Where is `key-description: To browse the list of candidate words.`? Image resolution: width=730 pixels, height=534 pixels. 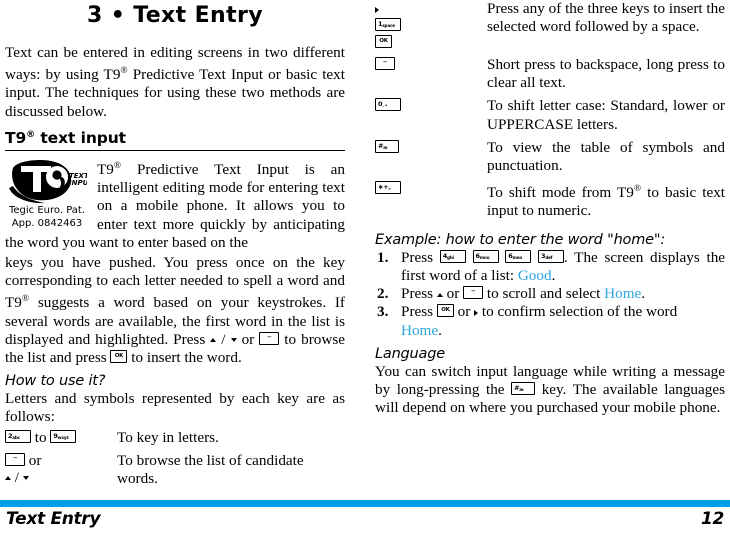
key-description: To browse the list of candidate words. is located at coordinates (210, 469).